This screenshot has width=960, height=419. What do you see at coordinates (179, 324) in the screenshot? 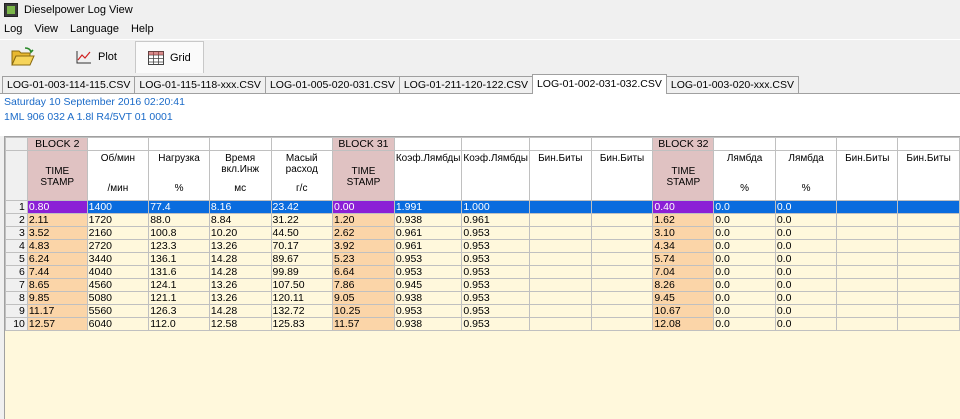
I see `data-cell: 112.0` at bounding box center [179, 324].